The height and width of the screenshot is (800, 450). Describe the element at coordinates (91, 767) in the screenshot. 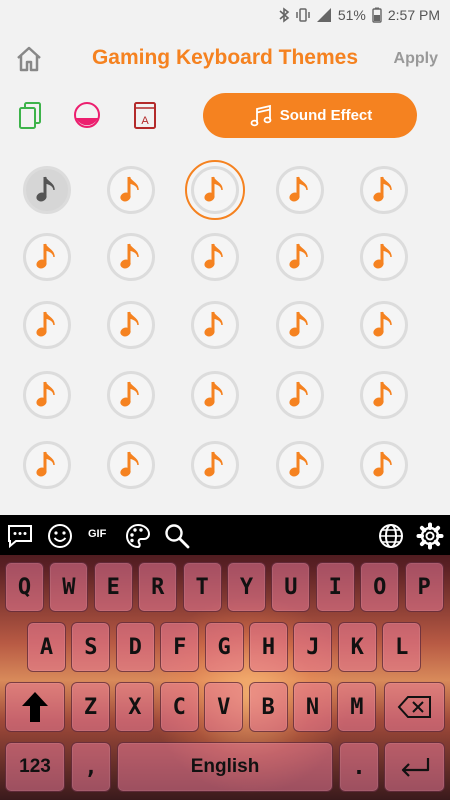

I see `comma-key: ,` at that location.